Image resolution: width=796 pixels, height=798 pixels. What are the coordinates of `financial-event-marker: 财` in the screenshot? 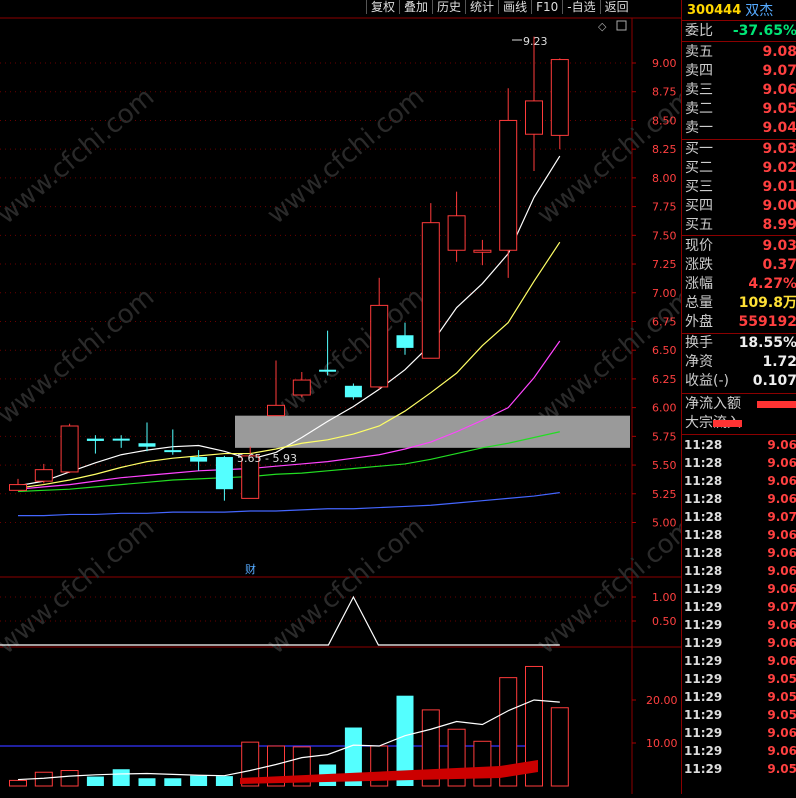 It's located at (250, 569).